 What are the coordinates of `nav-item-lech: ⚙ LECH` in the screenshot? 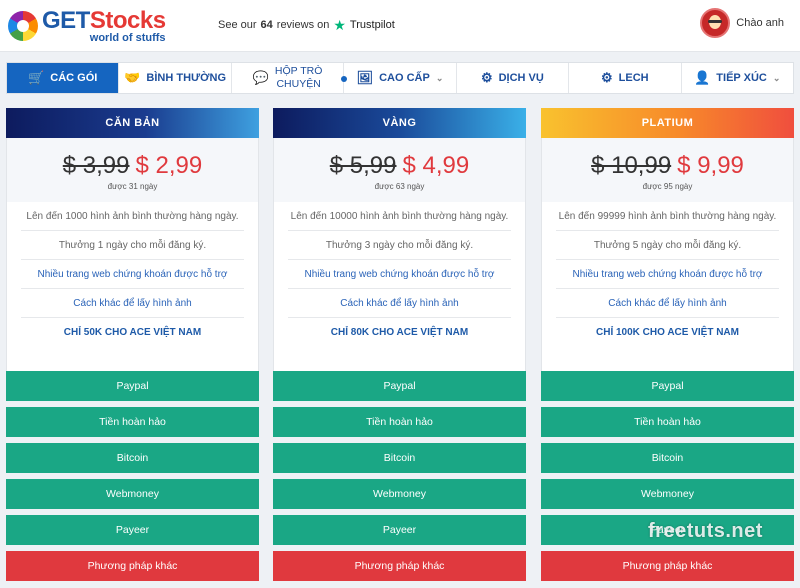 It's located at (625, 78).